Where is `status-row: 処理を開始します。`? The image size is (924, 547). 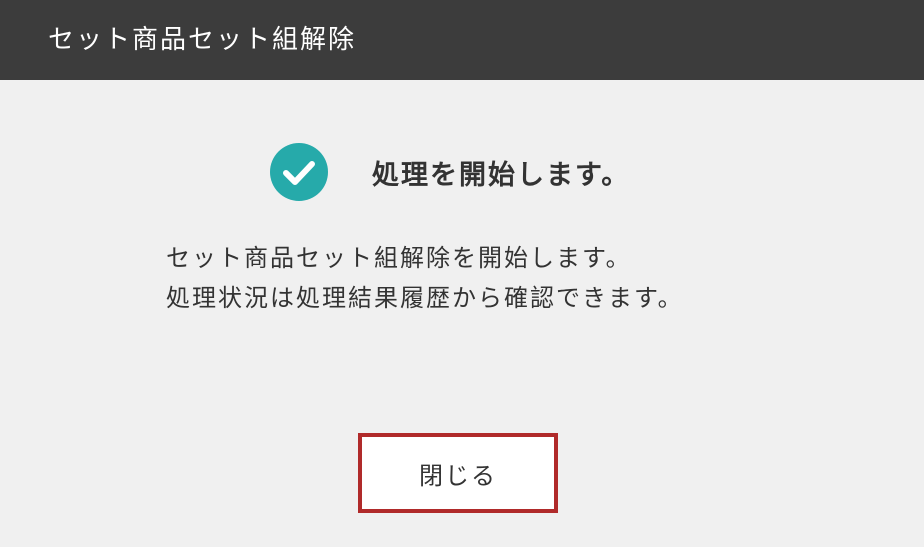
status-row: 処理を開始します。 is located at coordinates (450, 172).